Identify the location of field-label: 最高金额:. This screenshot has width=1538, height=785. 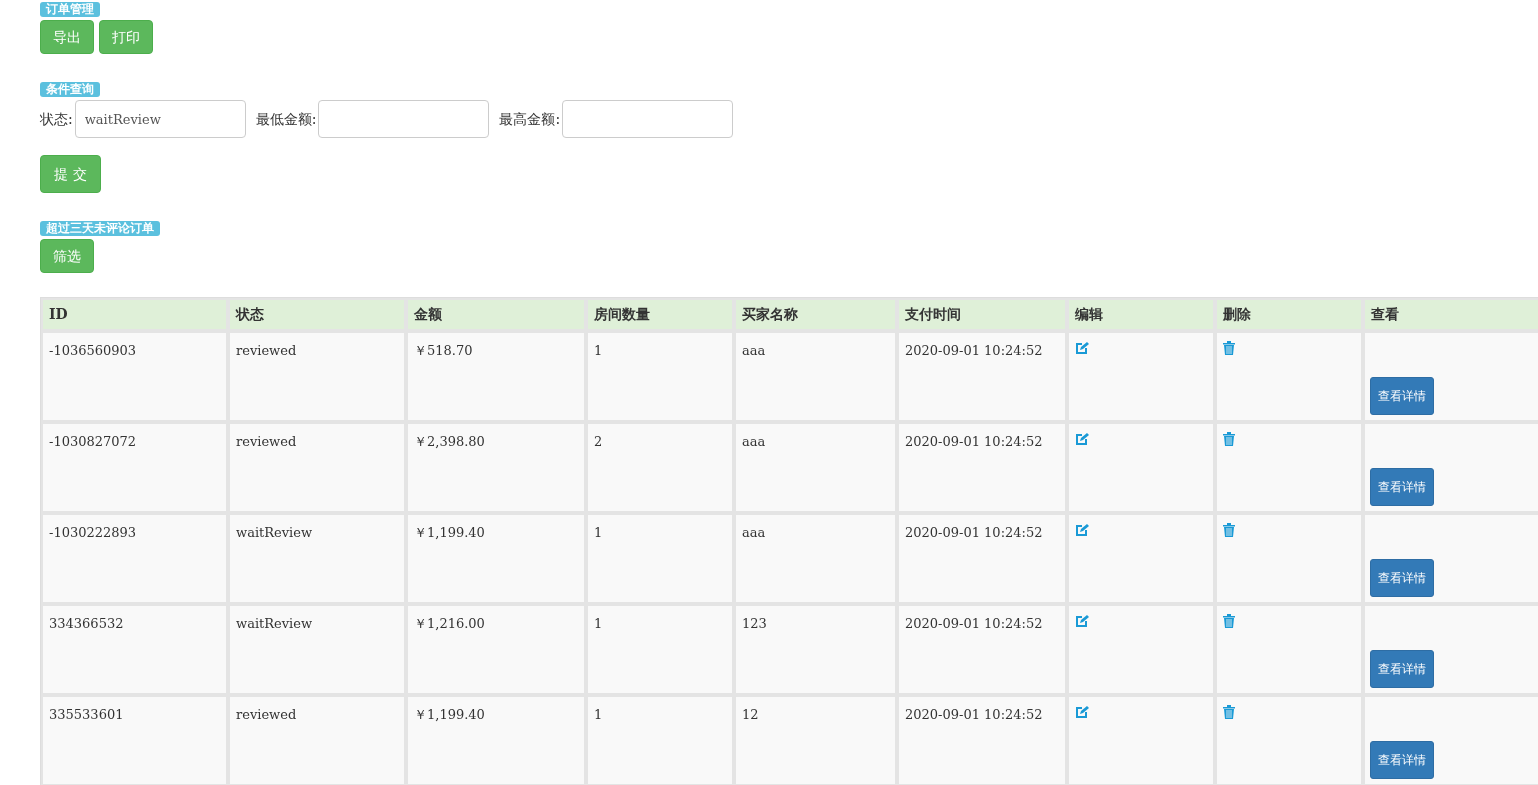
(530, 119).